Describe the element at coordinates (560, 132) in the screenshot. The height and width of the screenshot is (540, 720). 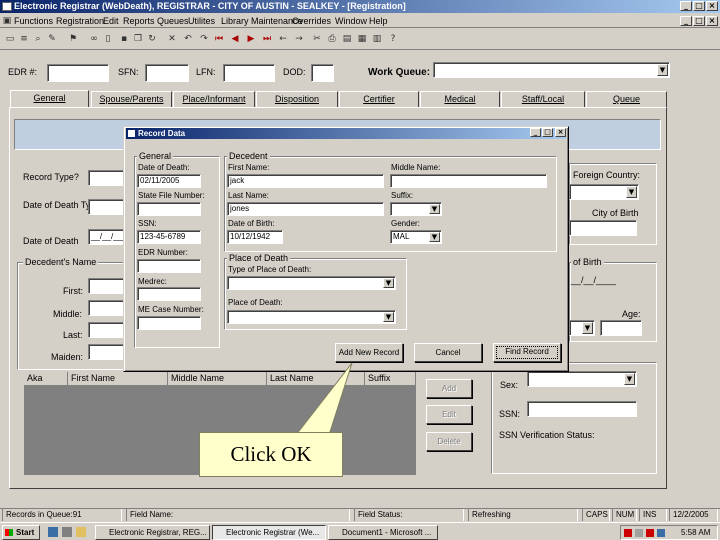
I see `dialog-close-icon: ×` at that location.